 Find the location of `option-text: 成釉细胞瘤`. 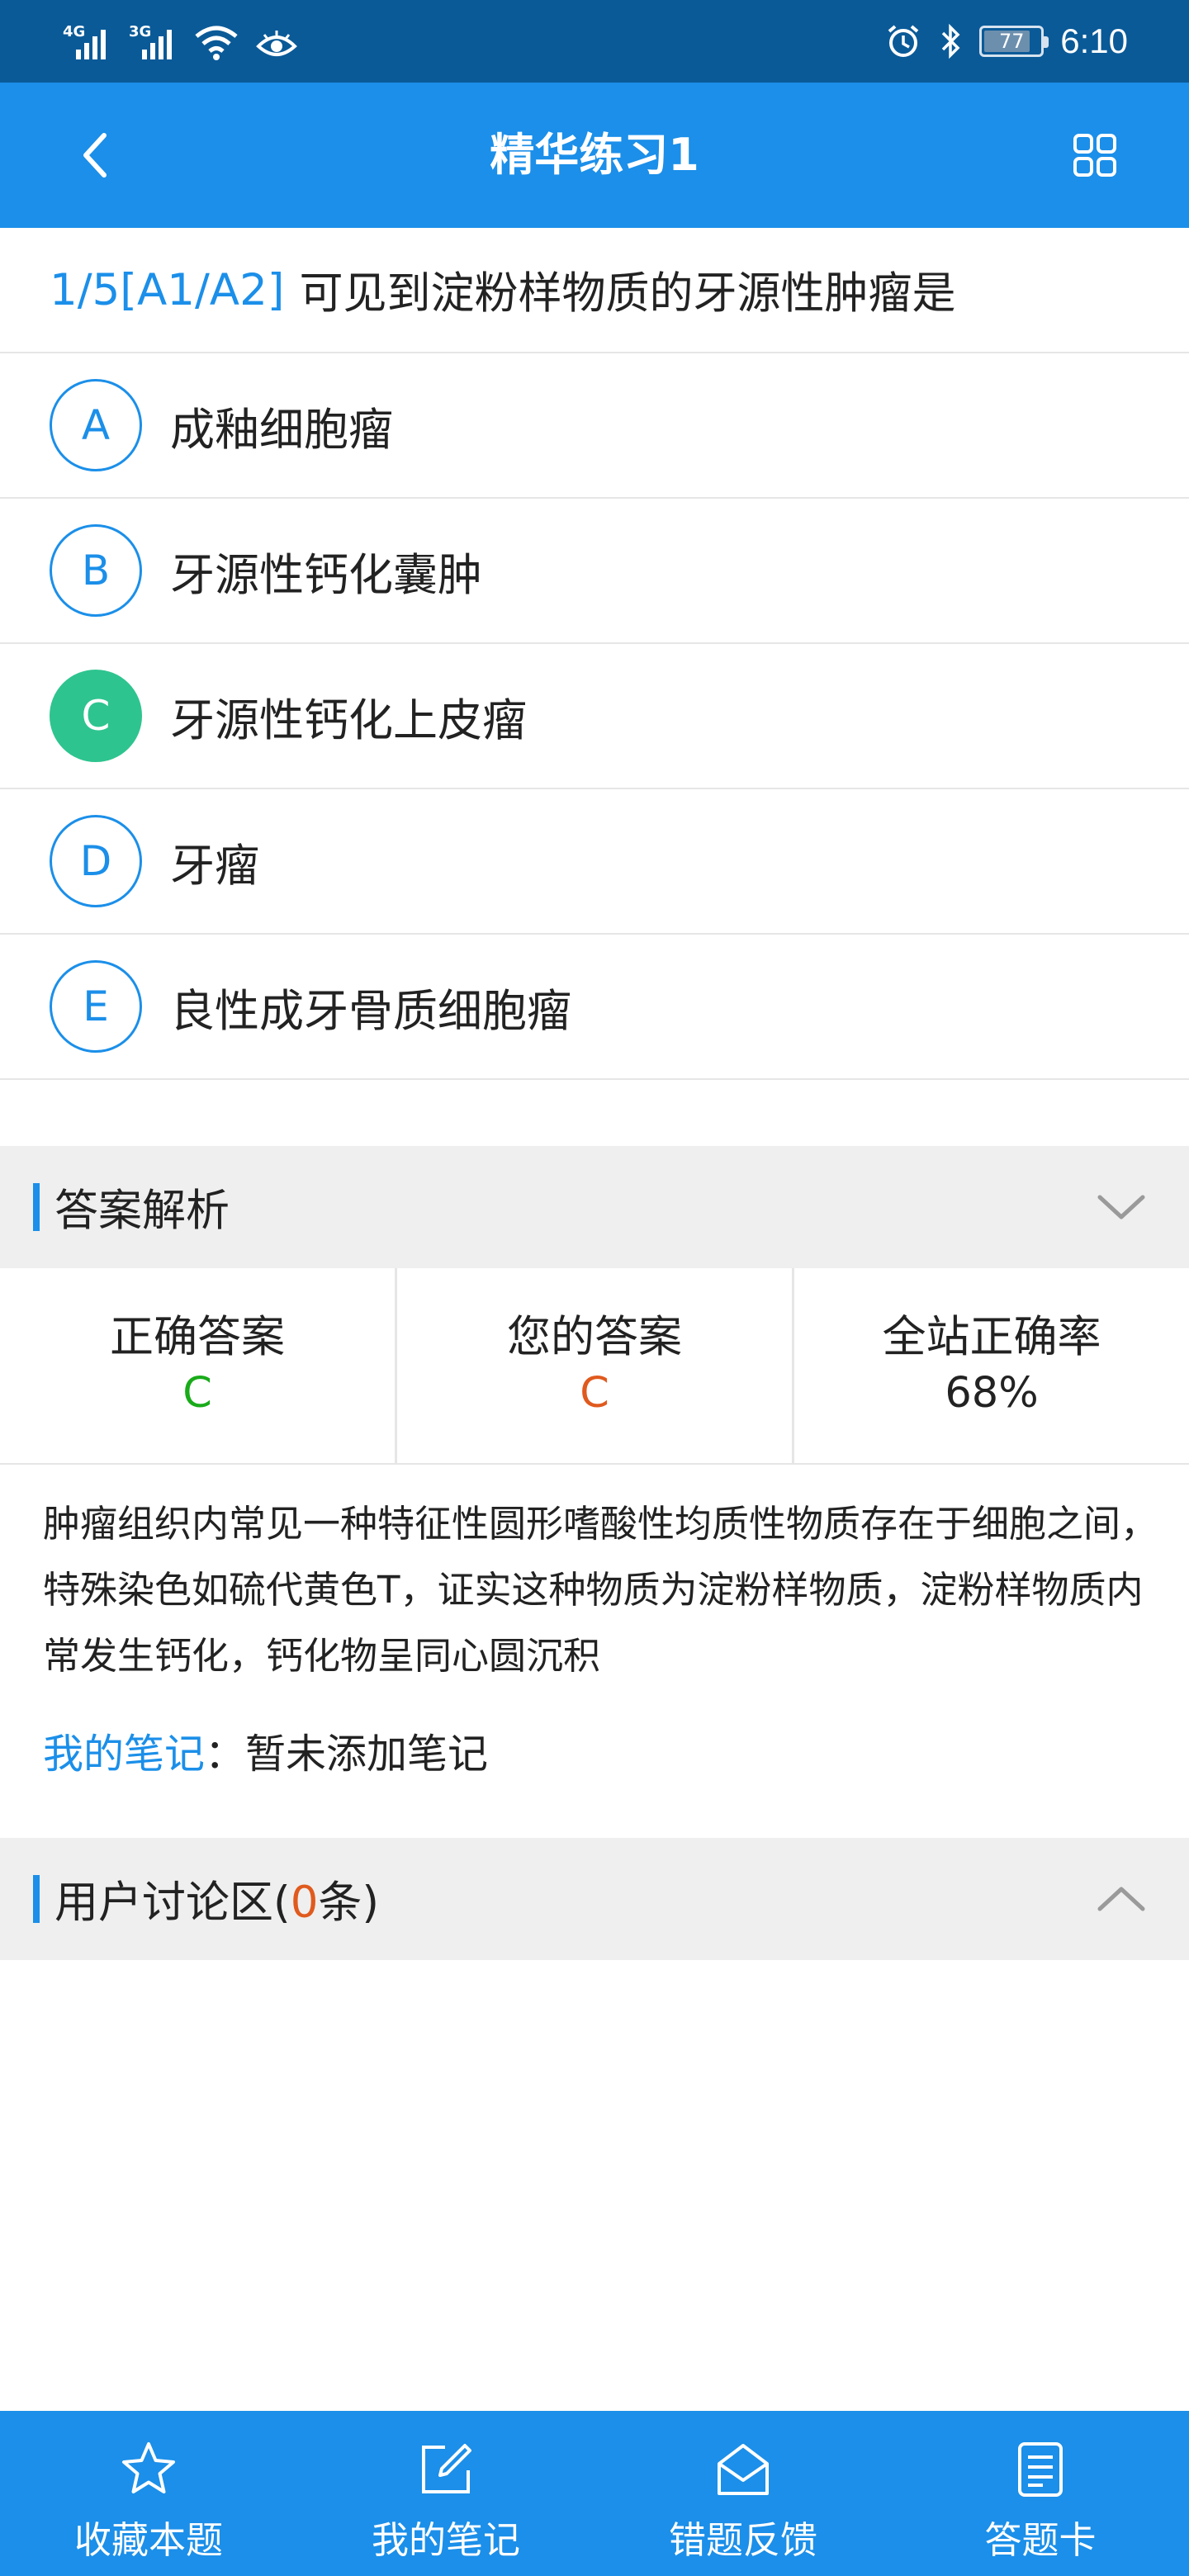

option-text: 成釉细胞瘤 is located at coordinates (281, 429).